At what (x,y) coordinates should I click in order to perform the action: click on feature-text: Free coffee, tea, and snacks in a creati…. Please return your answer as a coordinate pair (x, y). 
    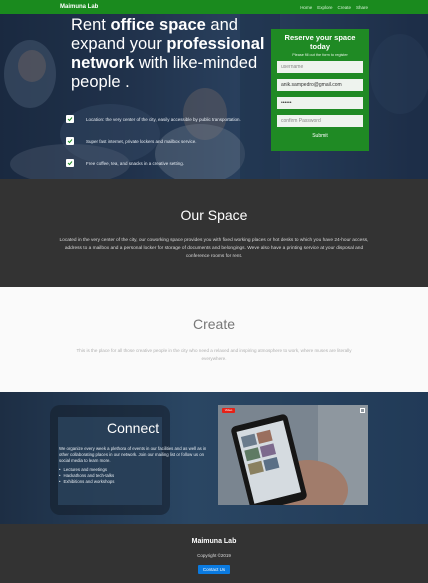
    Looking at the image, I should click on (135, 163).